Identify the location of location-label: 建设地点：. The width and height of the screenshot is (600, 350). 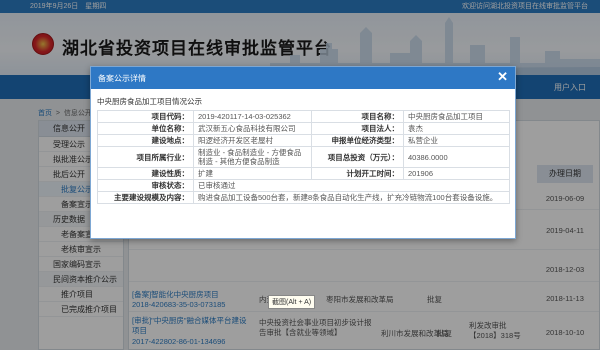
(145, 140).